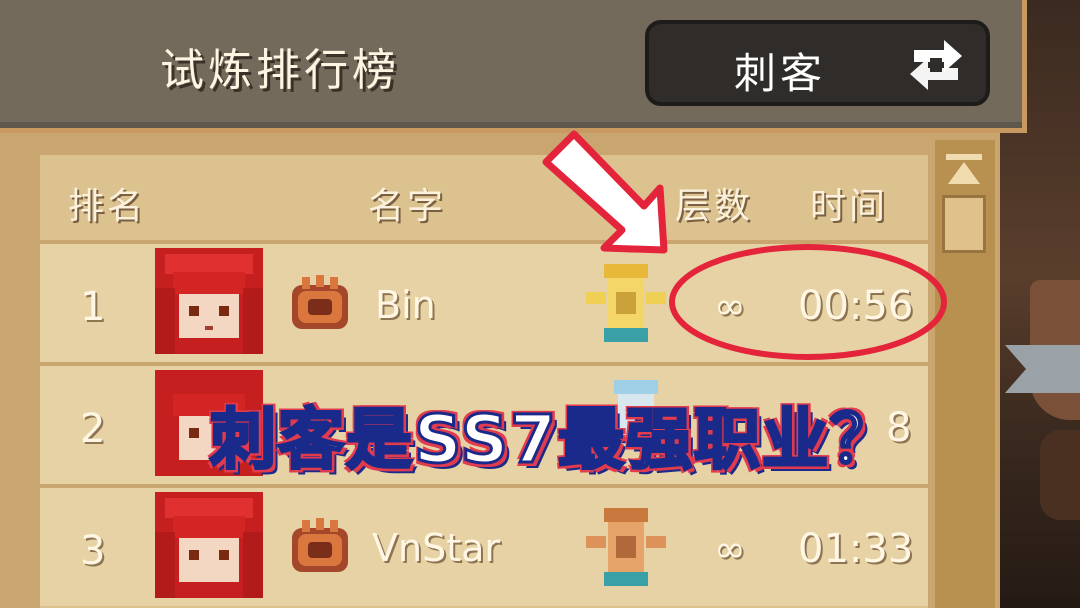 The height and width of the screenshot is (608, 1080). I want to click on gold-trophy-icon, so click(626, 303).